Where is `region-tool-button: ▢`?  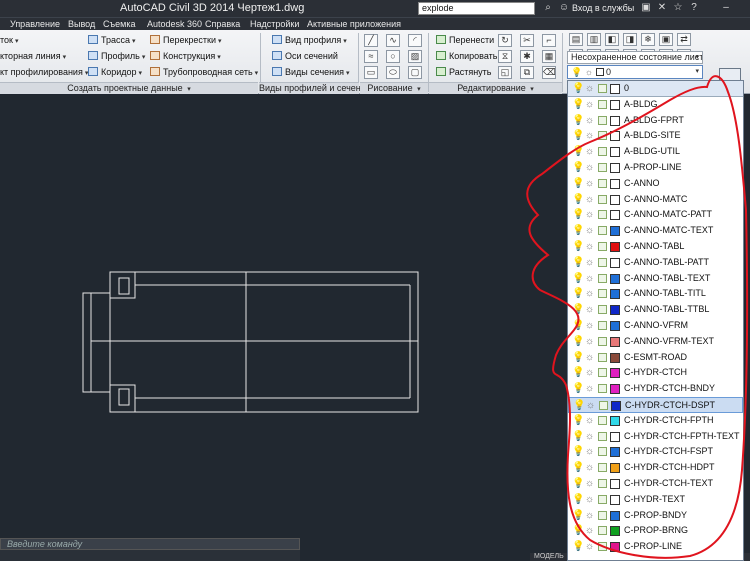 region-tool-button: ▢ is located at coordinates (415, 72).